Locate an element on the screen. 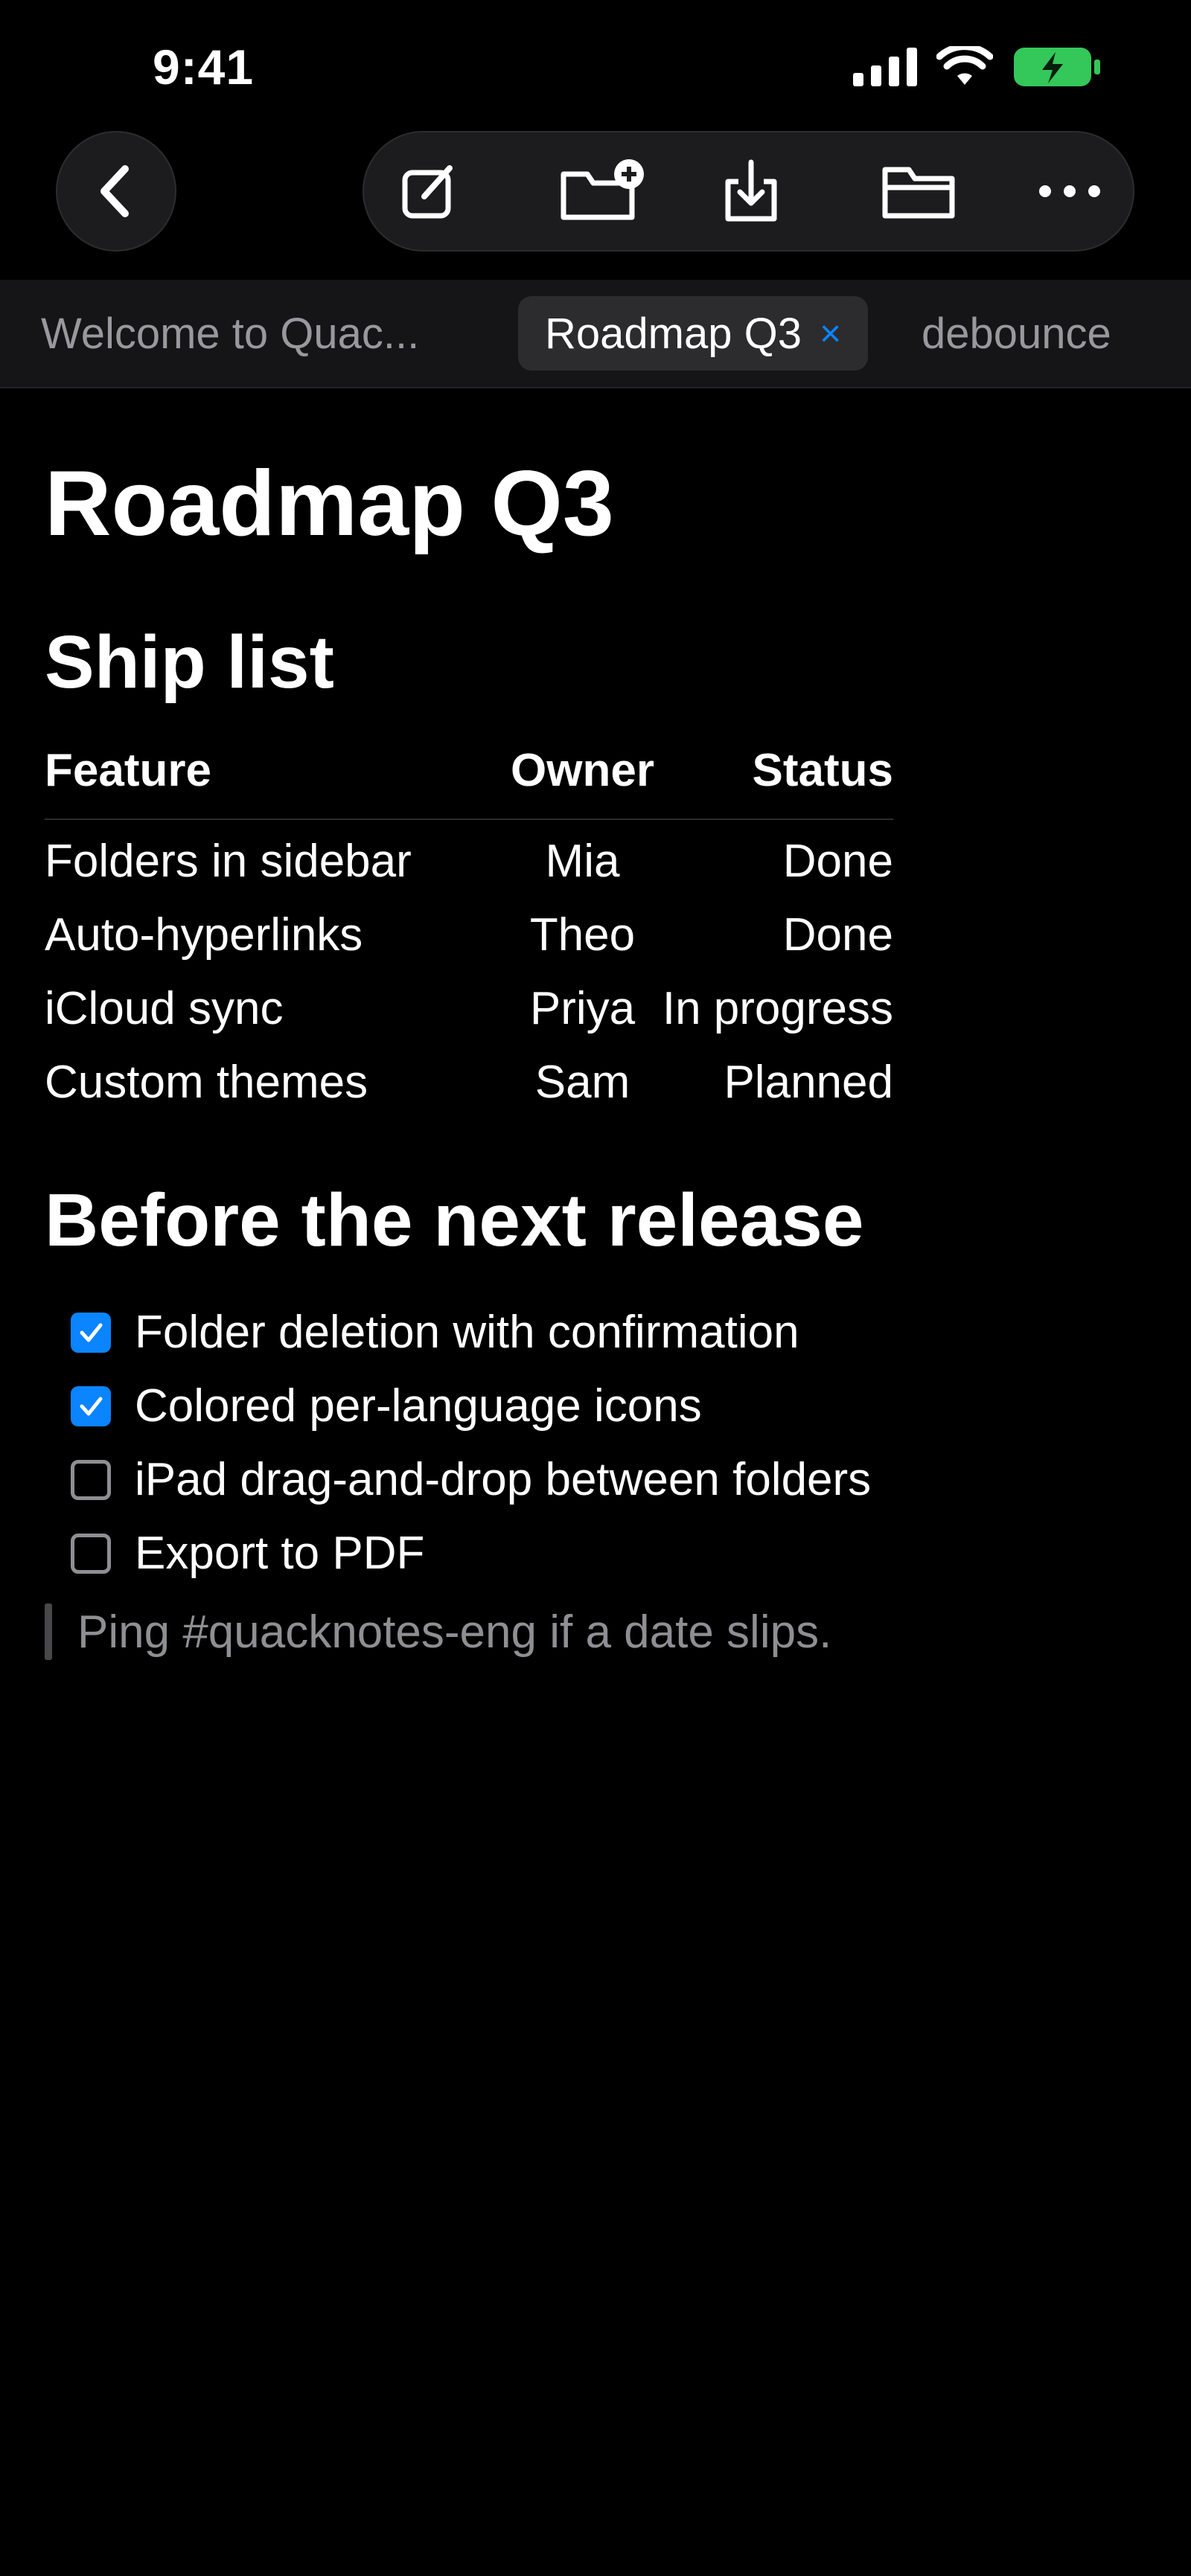  compose-icon is located at coordinates (427, 192).